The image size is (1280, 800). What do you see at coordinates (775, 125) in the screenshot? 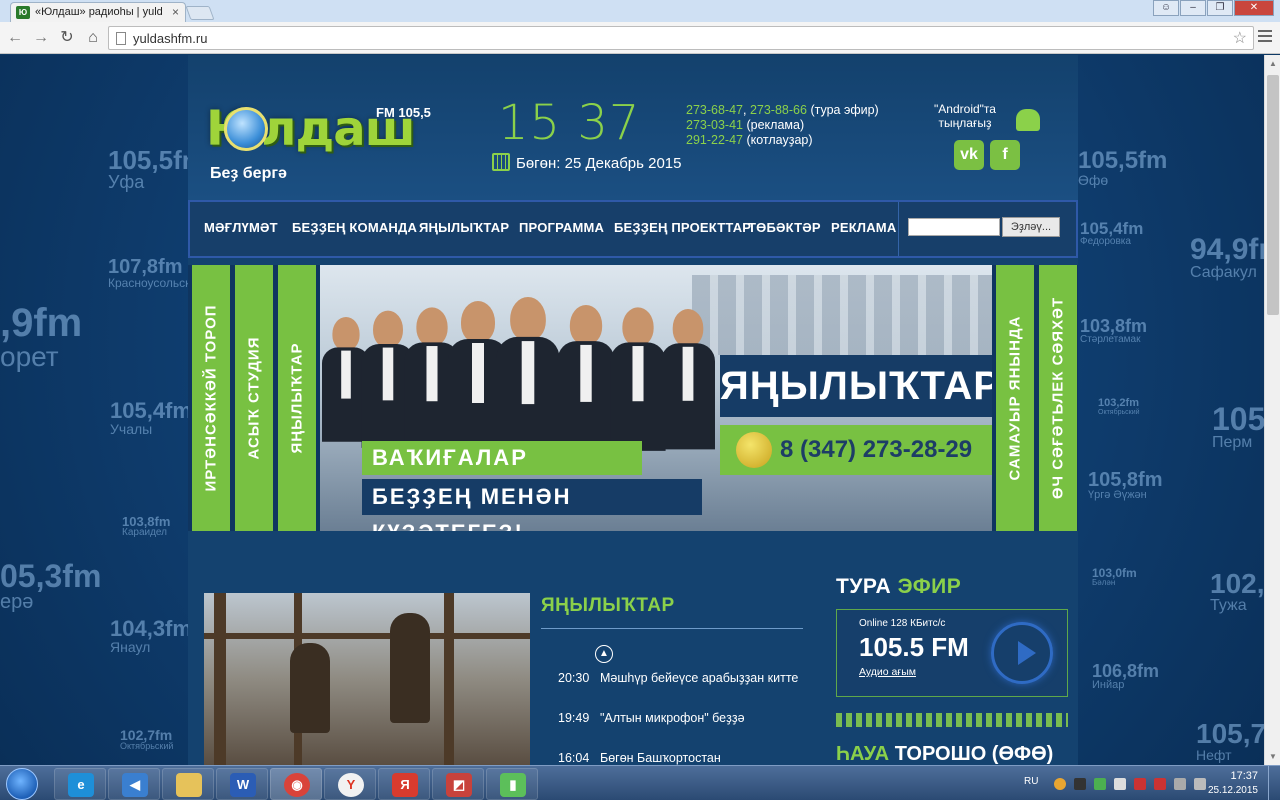
I see `phone-note: (реклама)` at bounding box center [775, 125].